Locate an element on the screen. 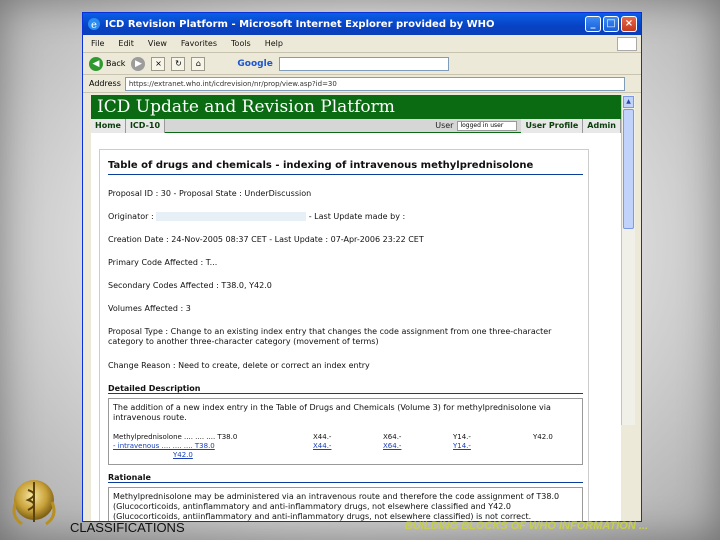 This screenshot has height=540, width=720. nav-right: User logged in user User Profile Admin is located at coordinates (526, 126).